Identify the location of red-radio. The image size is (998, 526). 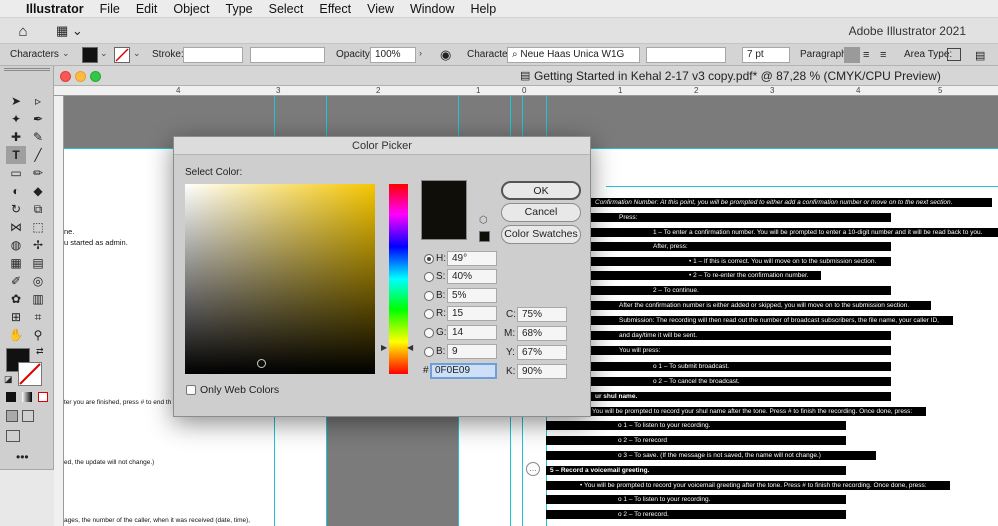
(429, 314).